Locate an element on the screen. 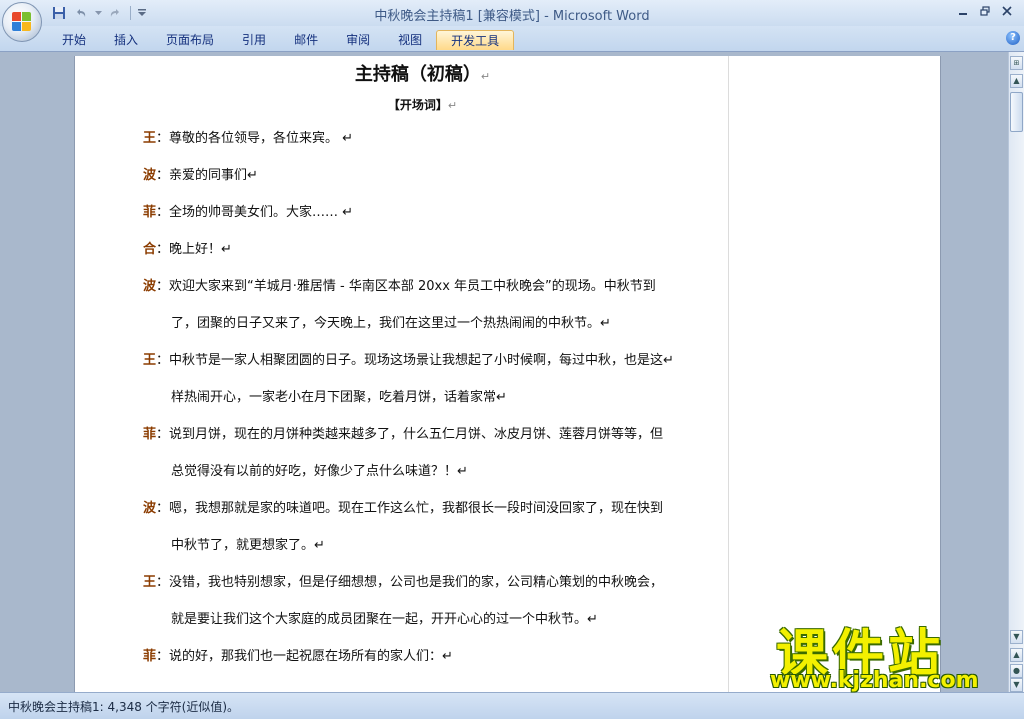  tab-developer: 开发工具 is located at coordinates (475, 40).